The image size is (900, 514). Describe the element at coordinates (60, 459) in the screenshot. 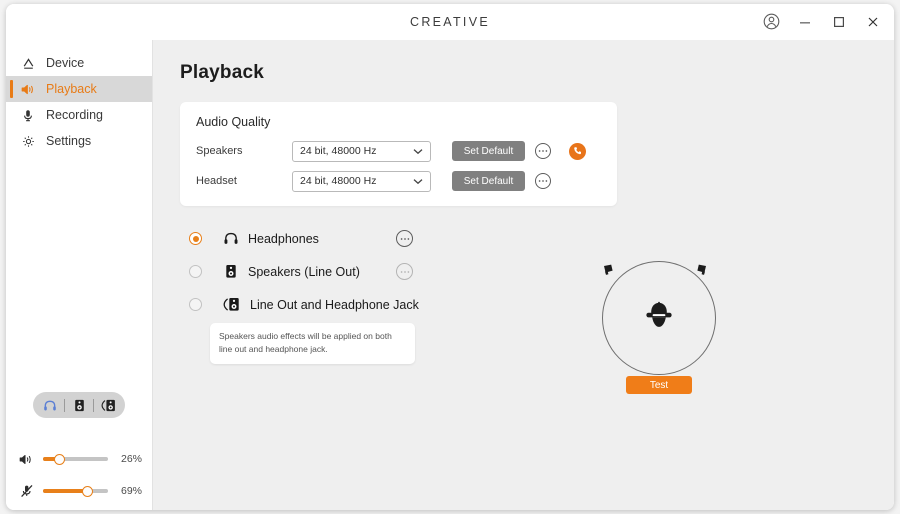

I see `volume-slider-knob` at that location.